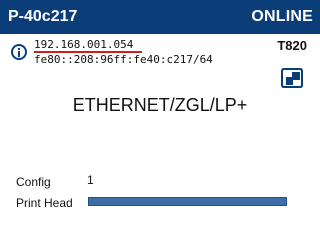 The width and height of the screenshot is (320, 240). I want to click on config-label: Config, so click(33, 182).